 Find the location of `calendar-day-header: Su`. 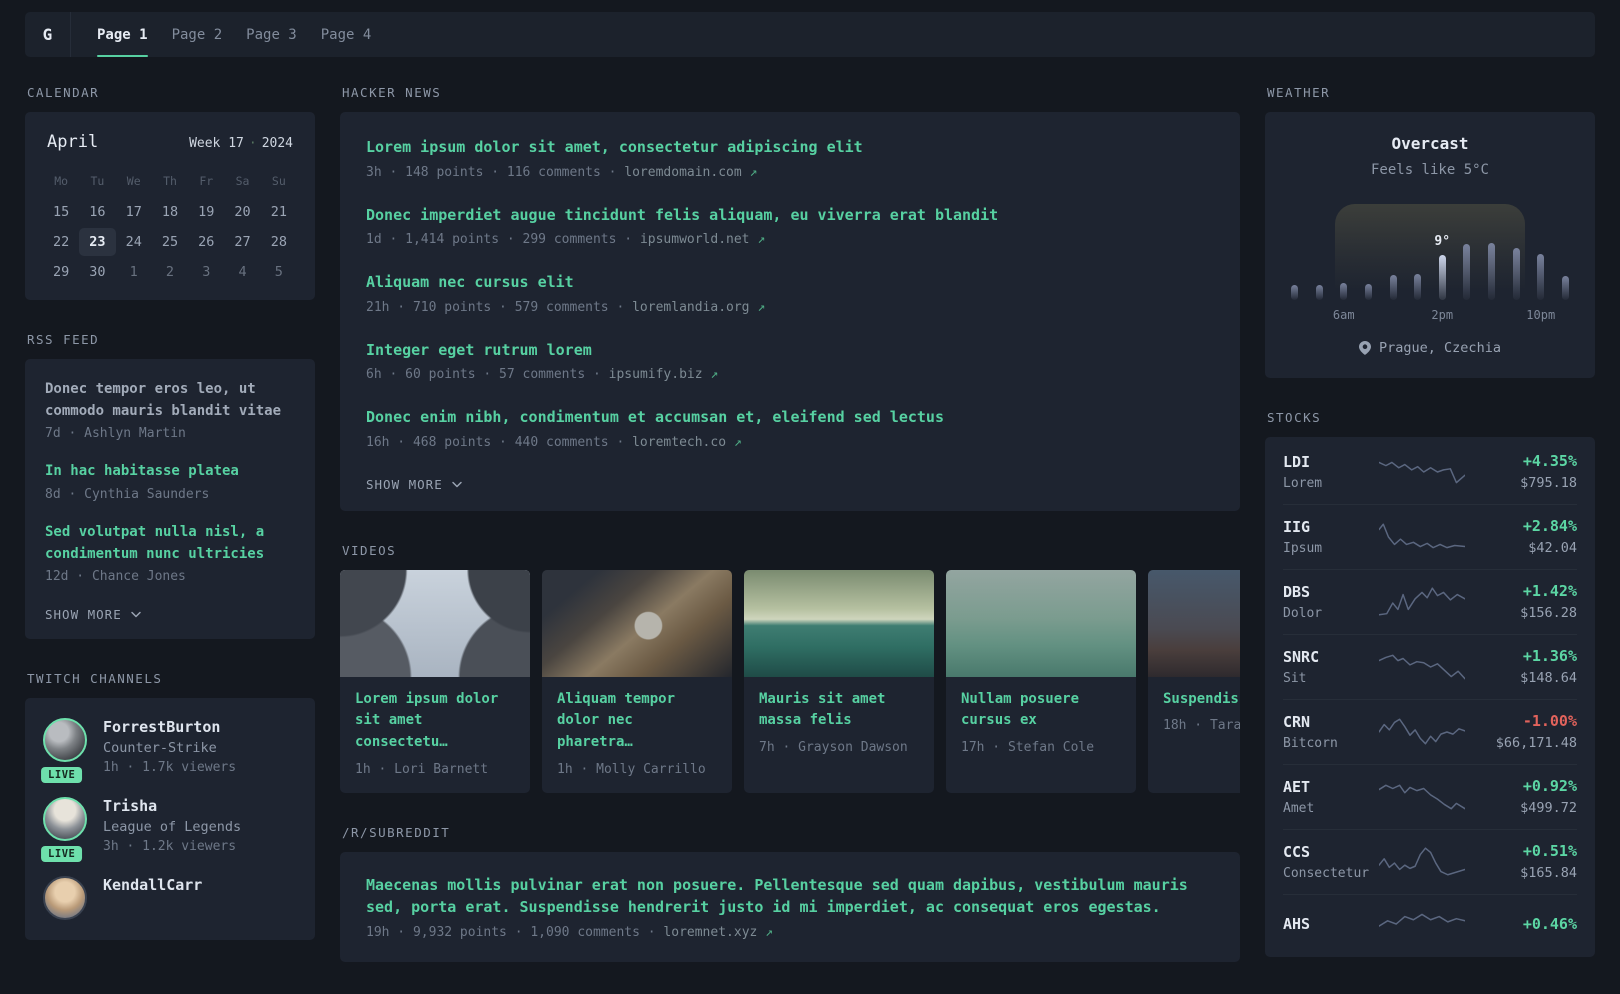

calendar-day-header: Su is located at coordinates (278, 181).